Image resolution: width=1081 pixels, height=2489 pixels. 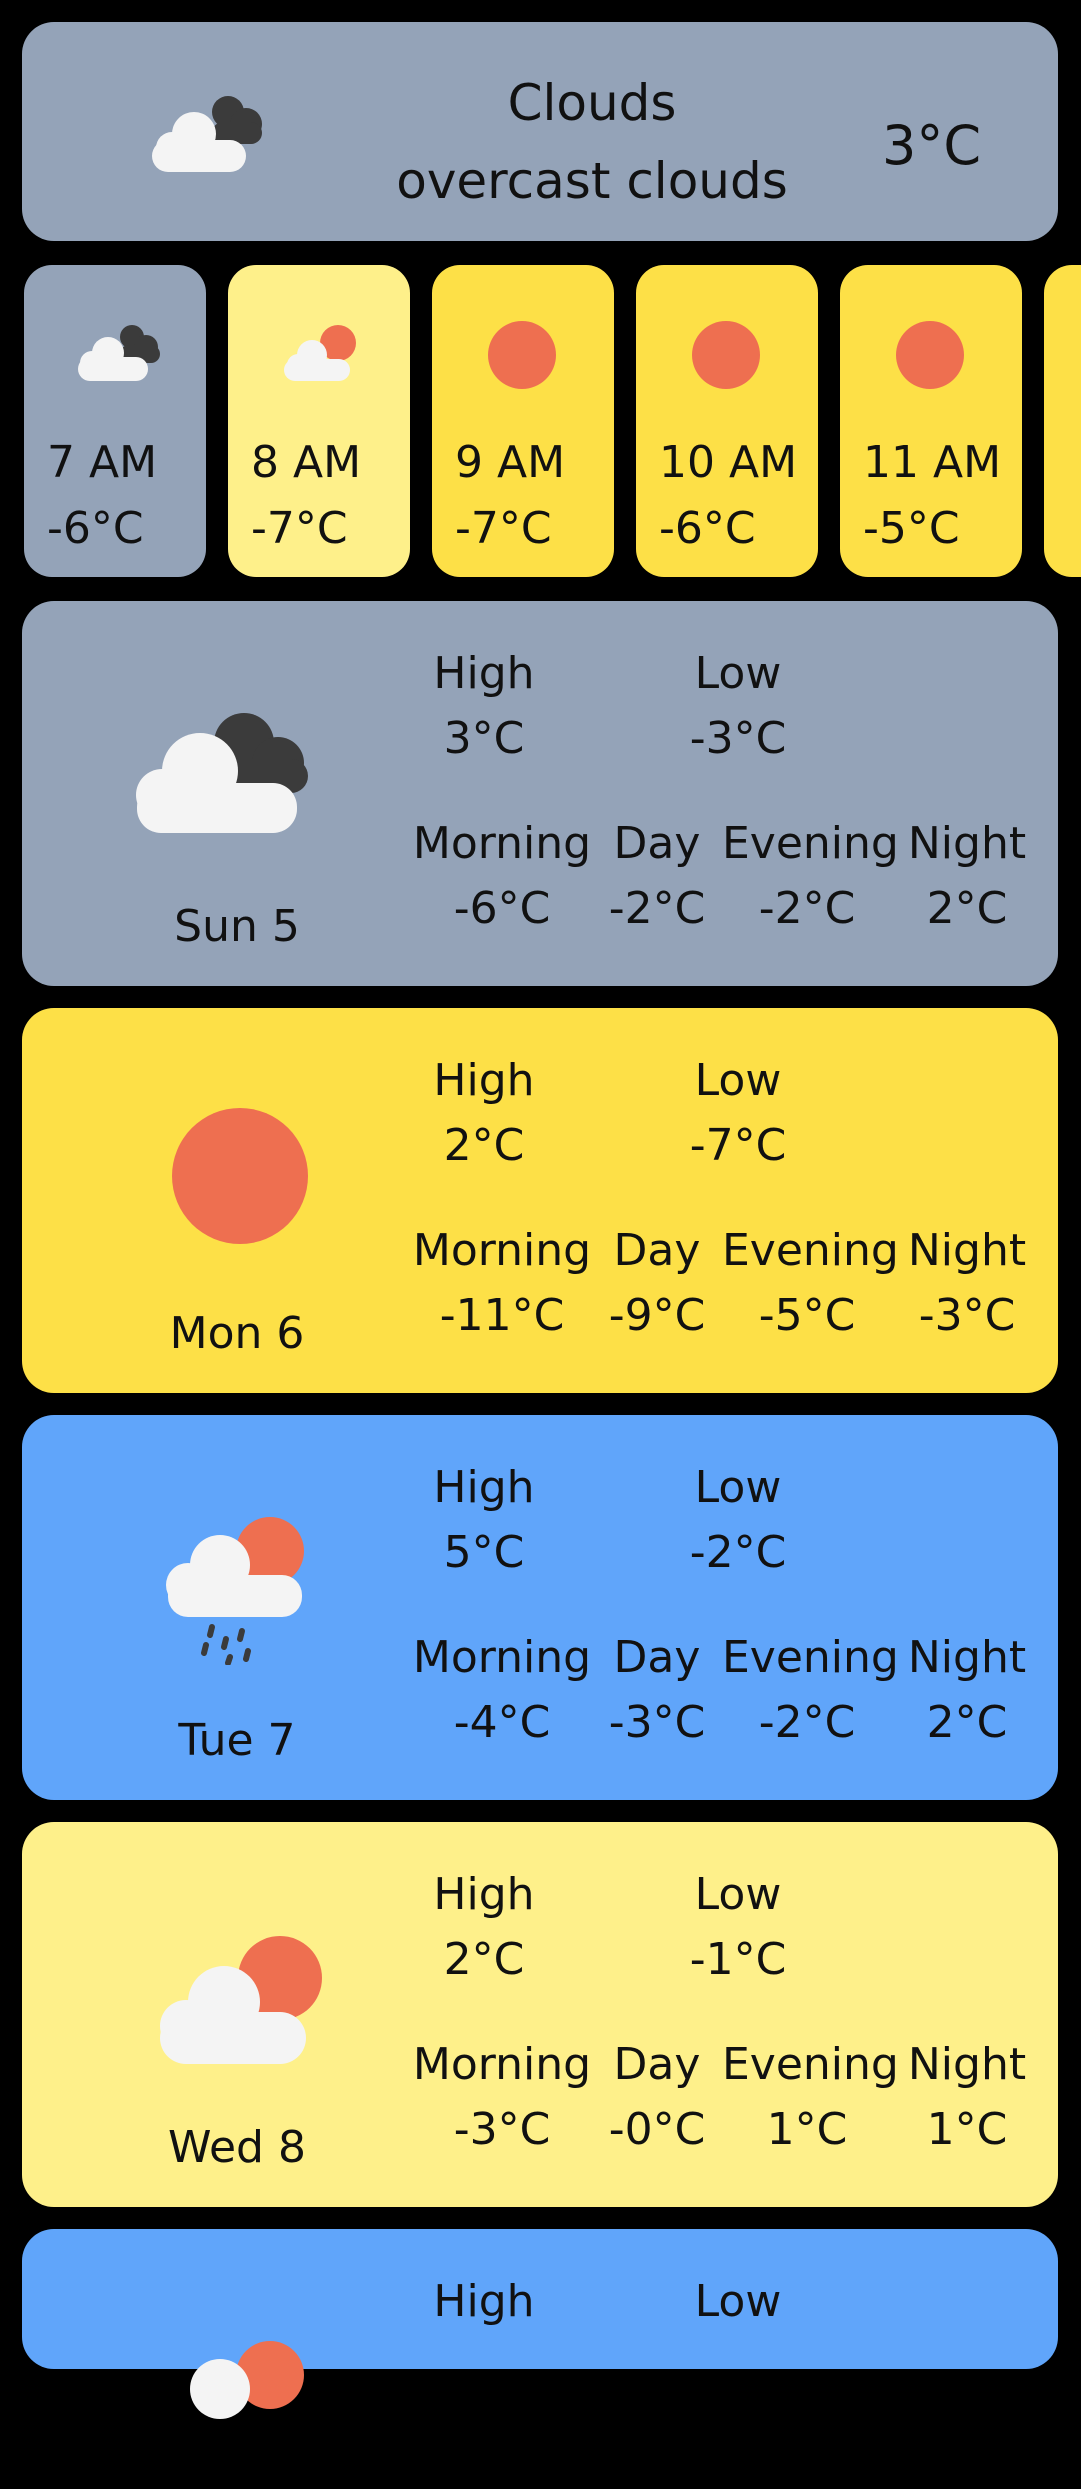 I want to click on evening-block: Evening 1°C, so click(x=810, y=2097).